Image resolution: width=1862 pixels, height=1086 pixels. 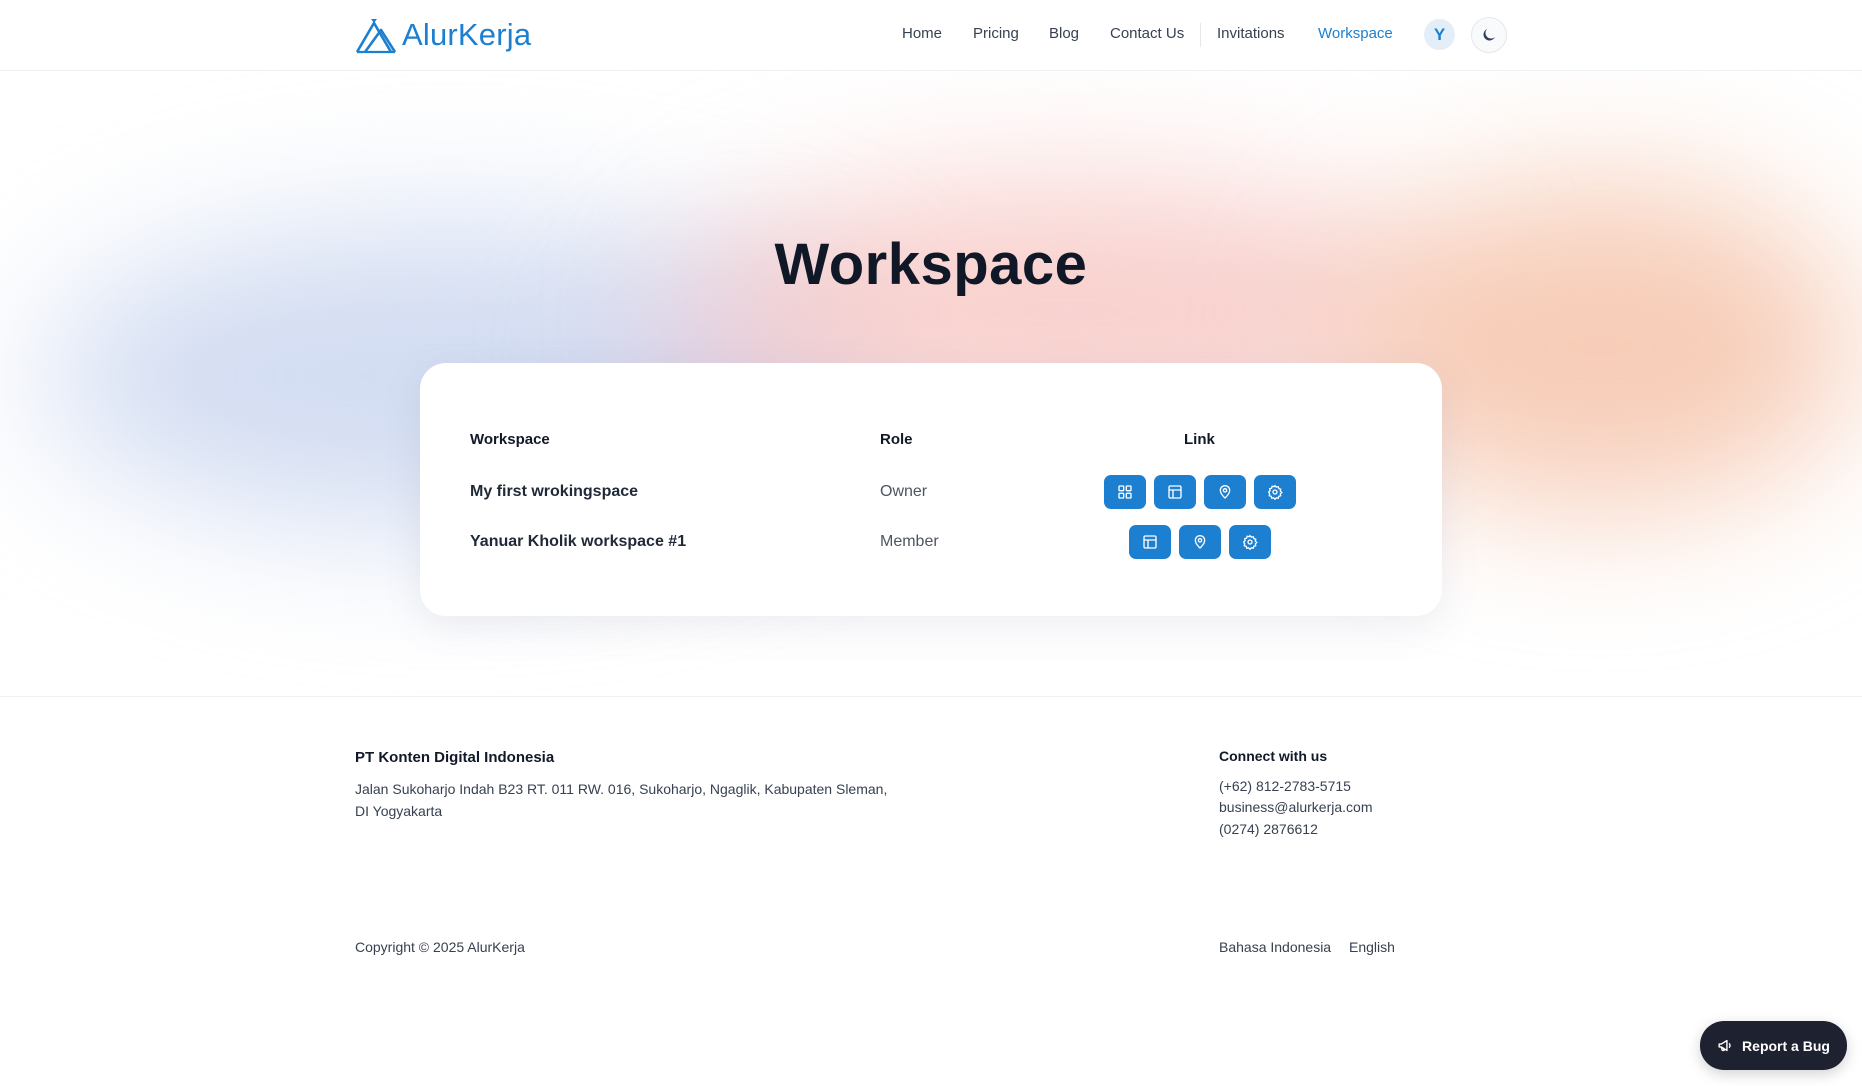 I want to click on moon-icon, so click(x=1489, y=35).